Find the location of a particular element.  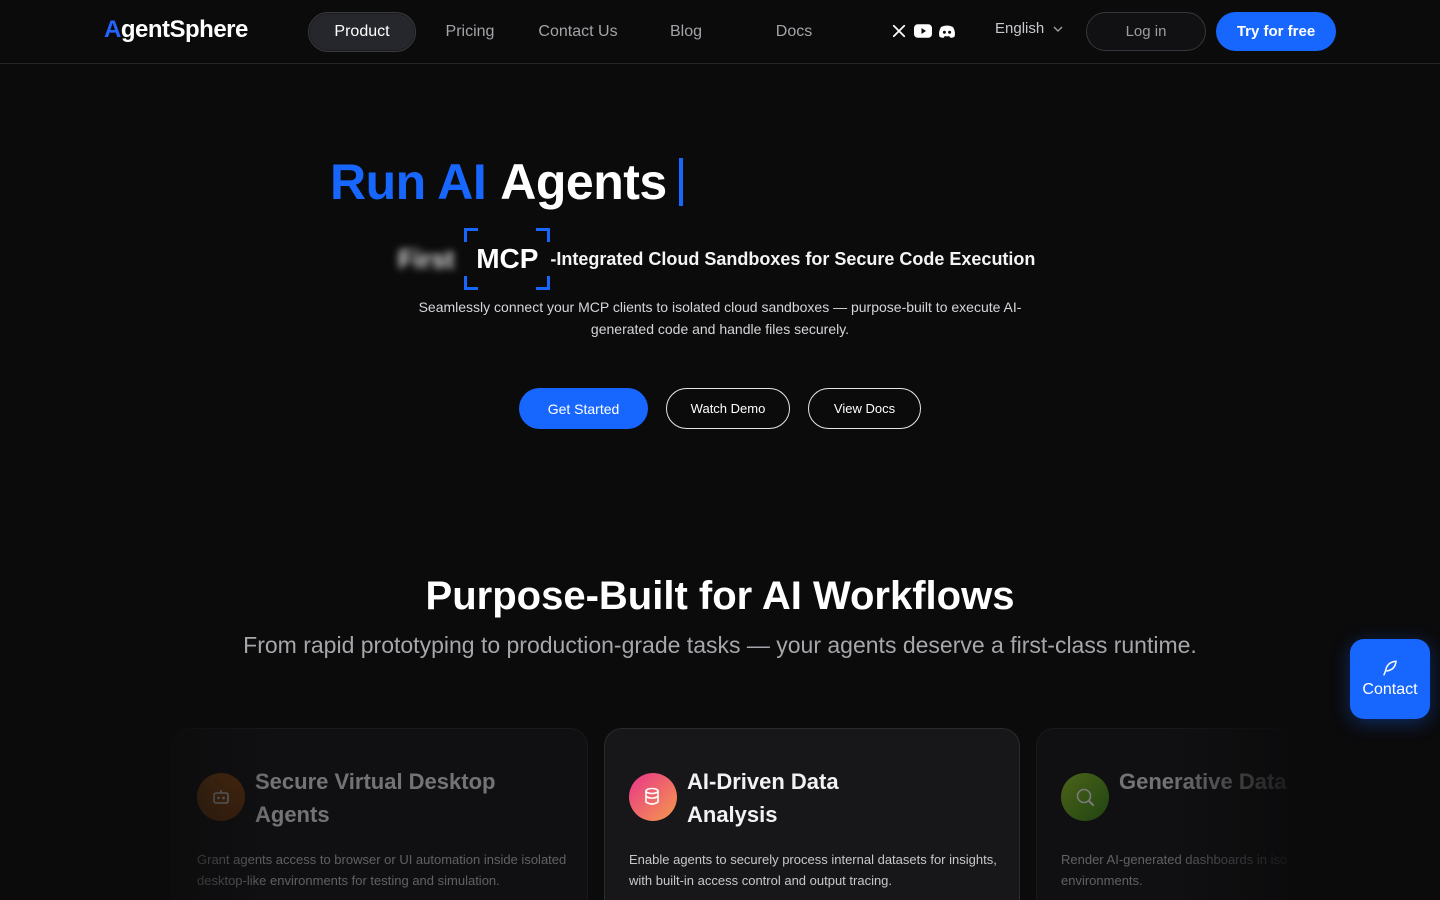

contact-floating-button: Contact is located at coordinates (1390, 679).